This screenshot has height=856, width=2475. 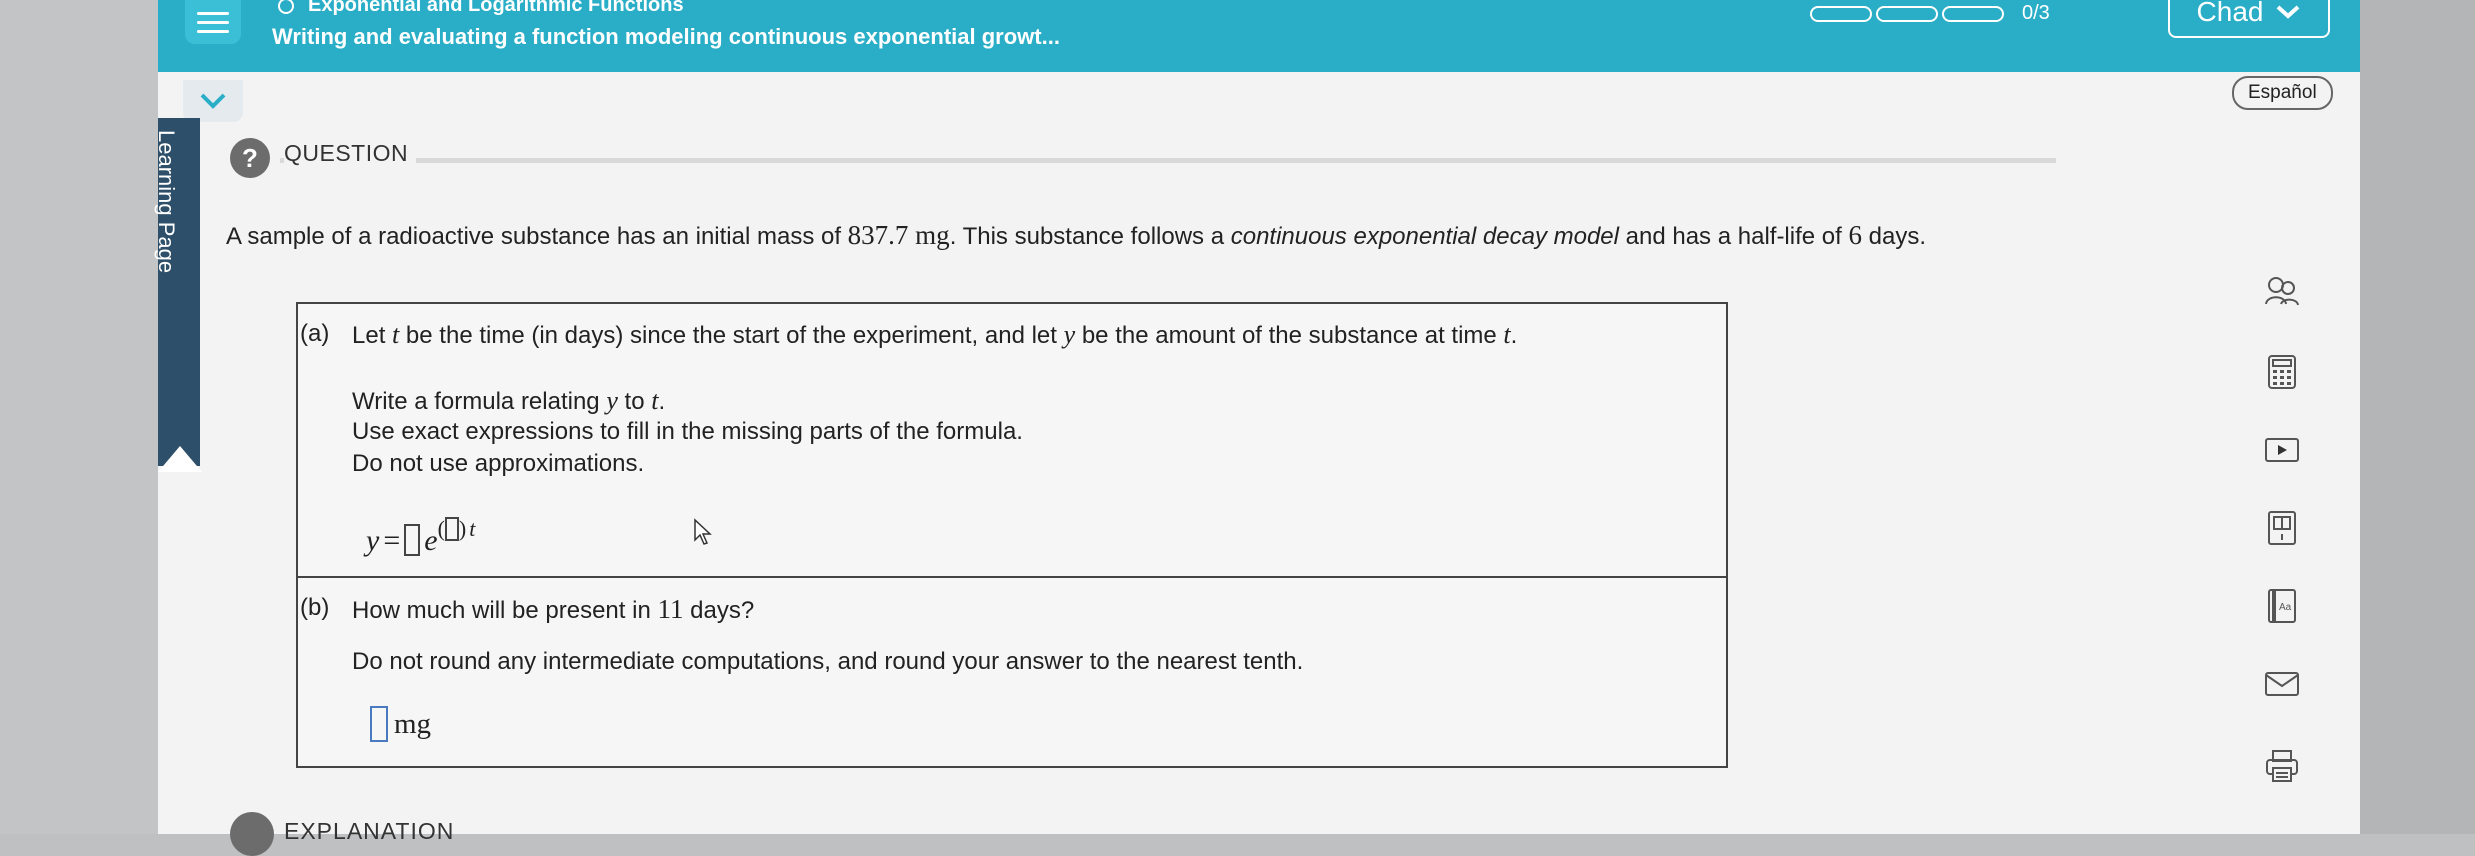 What do you see at coordinates (213, 22) in the screenshot?
I see `menu-button` at bounding box center [213, 22].